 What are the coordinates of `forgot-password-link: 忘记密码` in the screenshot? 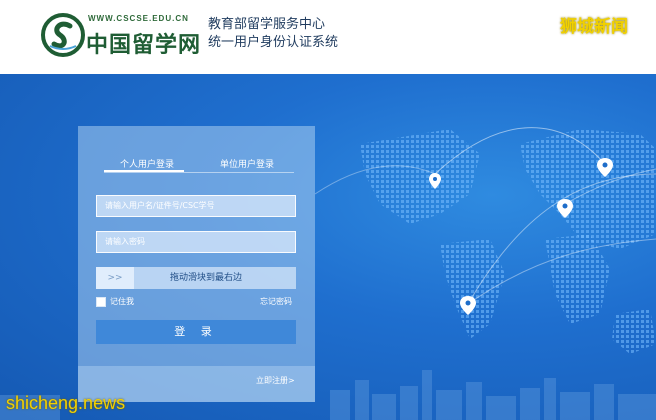 It's located at (276, 301).